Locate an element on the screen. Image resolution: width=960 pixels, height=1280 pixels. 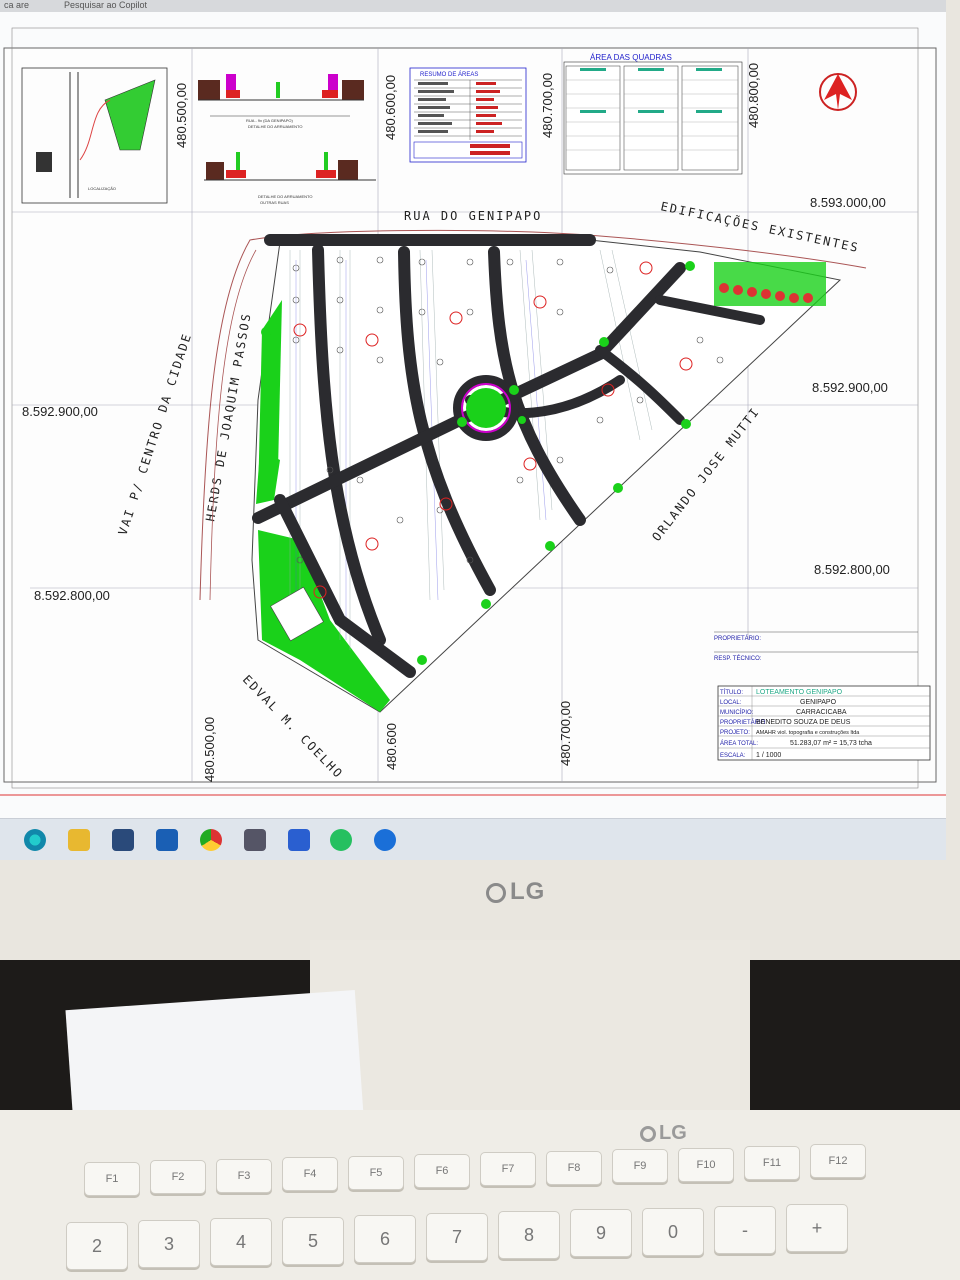
svg-text: ÁREA TOTAL: is located at coordinates (739, 743).